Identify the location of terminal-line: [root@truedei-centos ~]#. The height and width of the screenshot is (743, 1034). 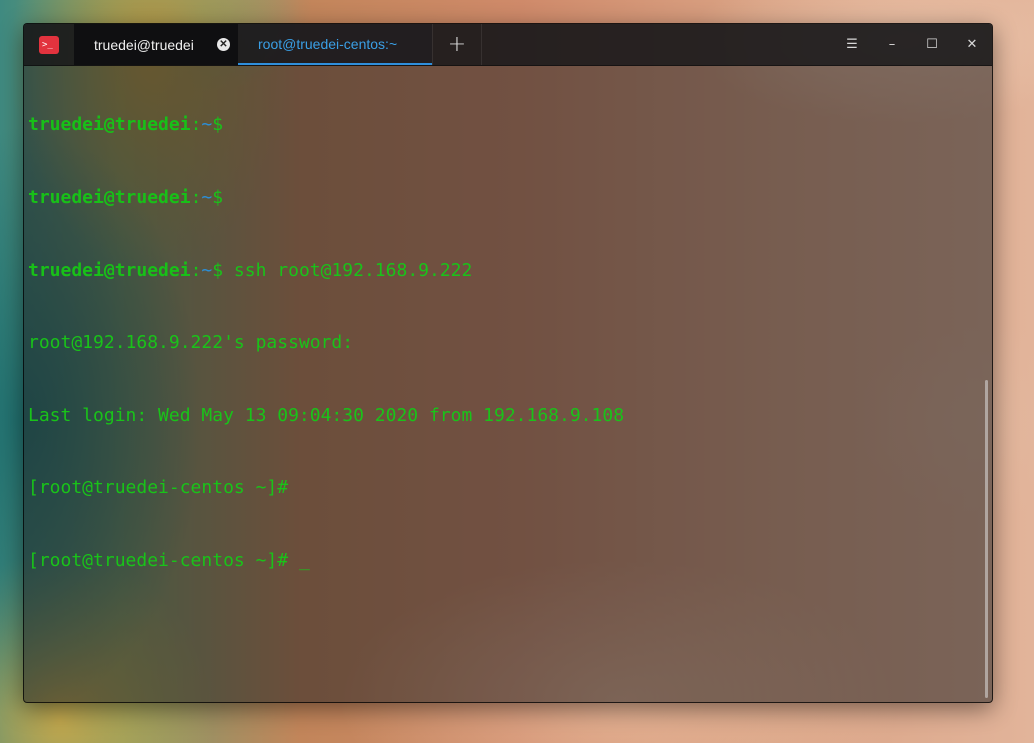
(158, 488).